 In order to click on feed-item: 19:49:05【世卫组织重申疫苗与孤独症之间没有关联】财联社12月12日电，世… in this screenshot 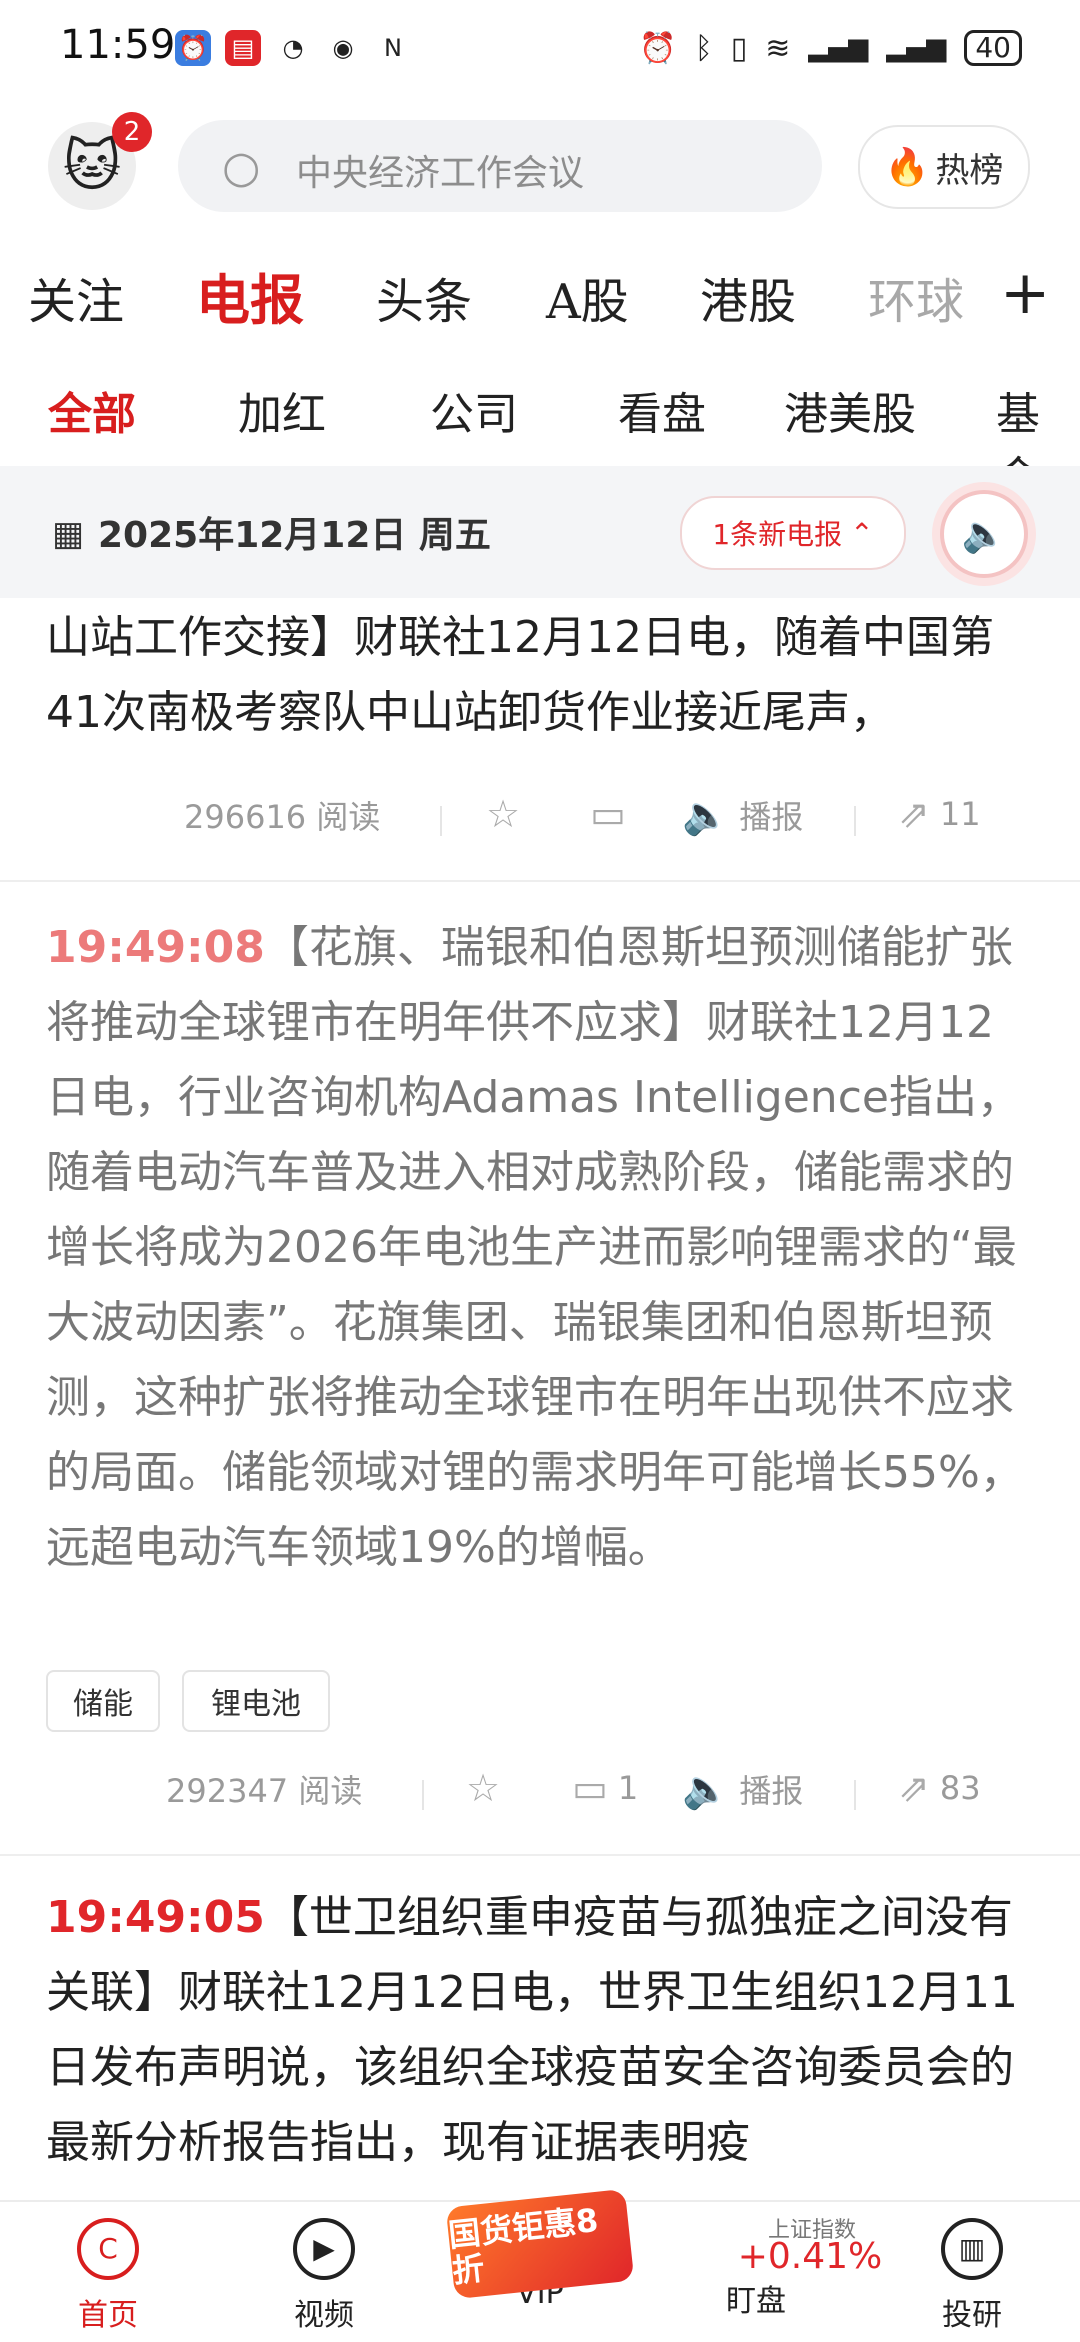, I will do `click(541, 2040)`.